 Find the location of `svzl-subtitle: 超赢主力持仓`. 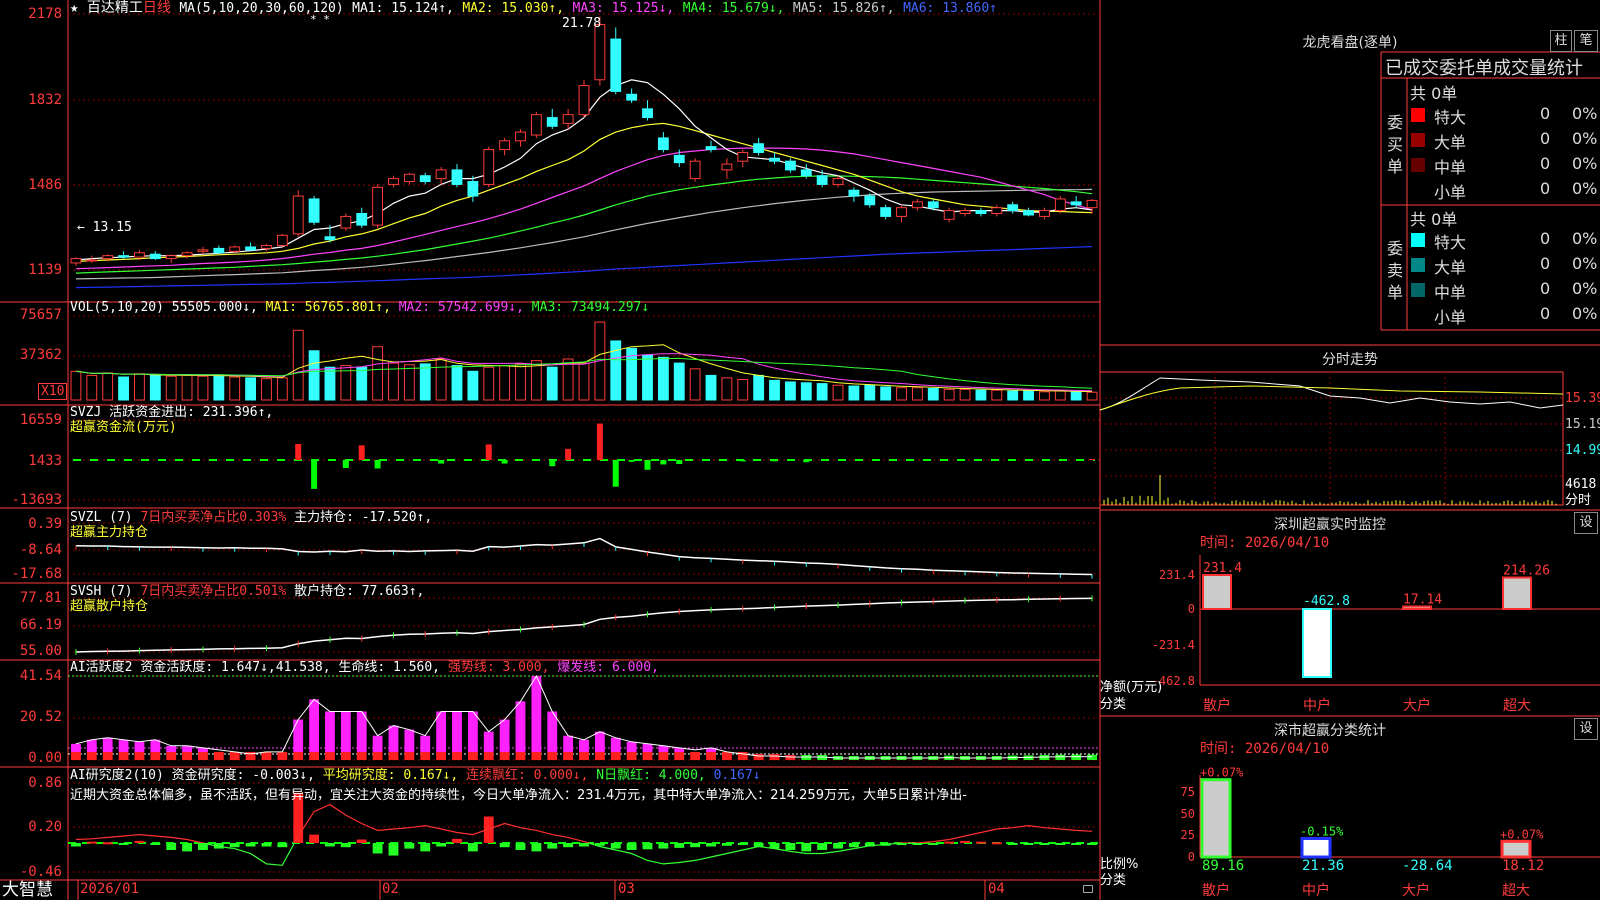

svzl-subtitle: 超赢主力持仓 is located at coordinates (109, 532).